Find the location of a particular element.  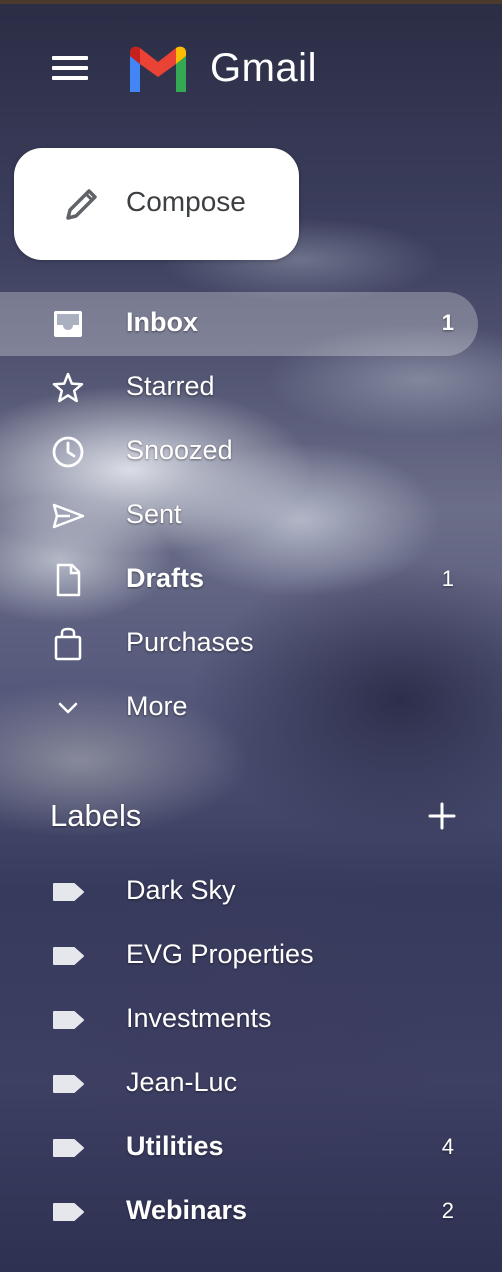

nav-item-label: Inbox is located at coordinates (162, 322).